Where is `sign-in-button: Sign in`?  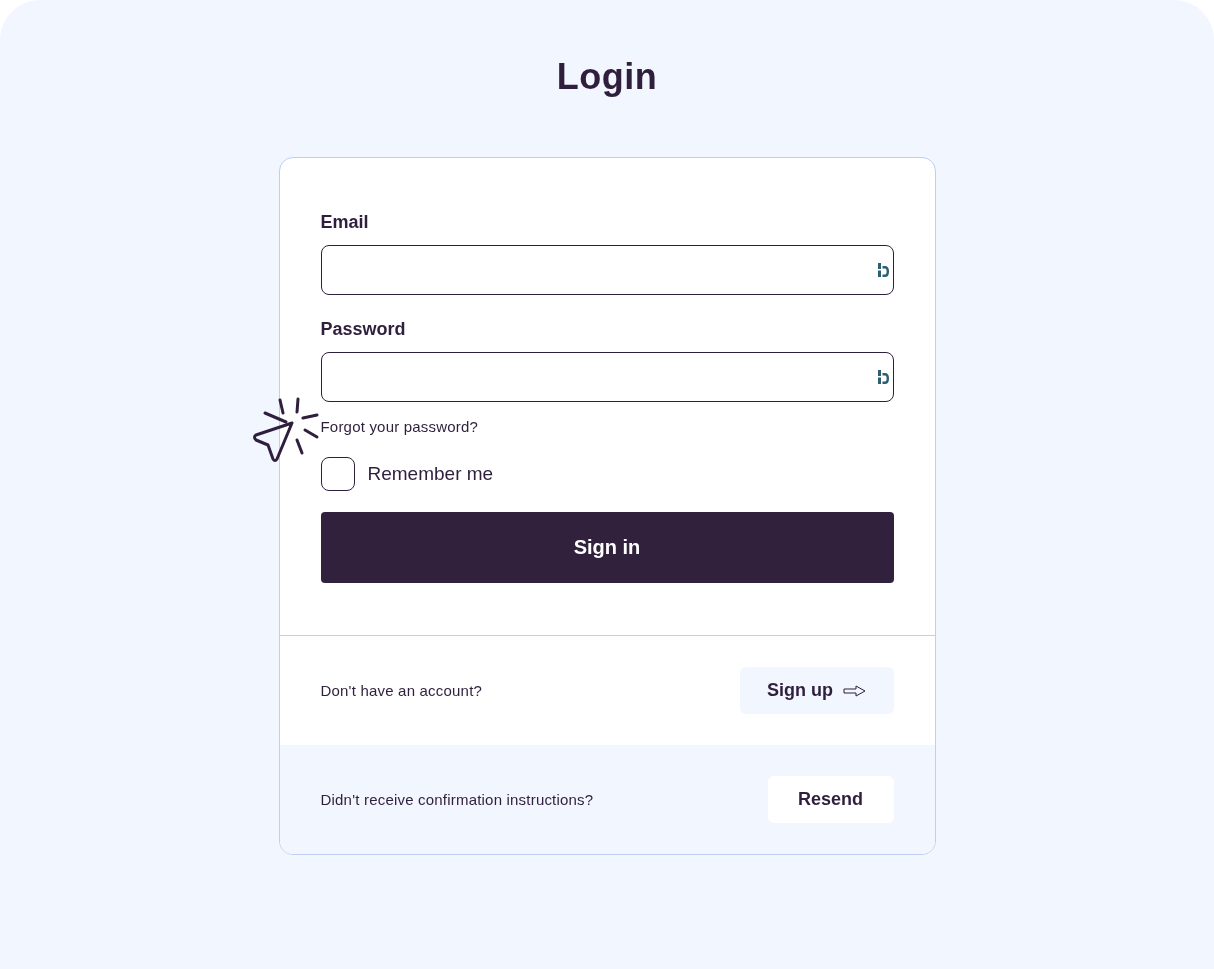 sign-in-button: Sign in is located at coordinates (607, 547).